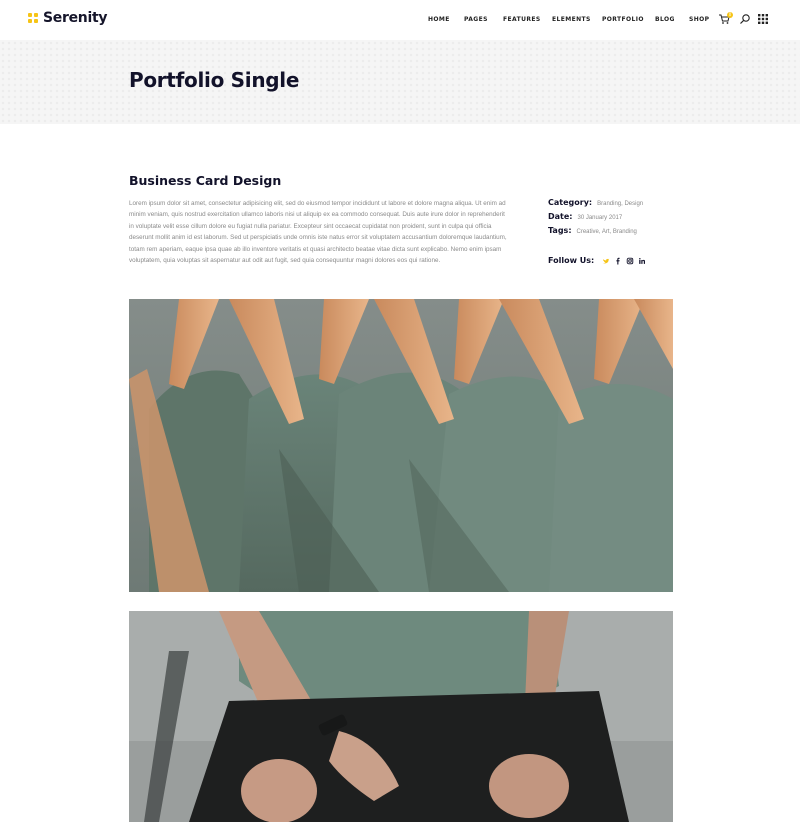 The width and height of the screenshot is (800, 822). What do you see at coordinates (476, 19) in the screenshot?
I see `nav-pages: PAGES` at bounding box center [476, 19].